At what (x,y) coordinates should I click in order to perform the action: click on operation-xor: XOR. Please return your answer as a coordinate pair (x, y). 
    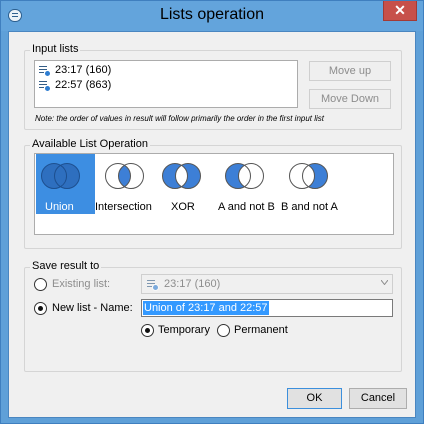
    Looking at the image, I should click on (184, 184).